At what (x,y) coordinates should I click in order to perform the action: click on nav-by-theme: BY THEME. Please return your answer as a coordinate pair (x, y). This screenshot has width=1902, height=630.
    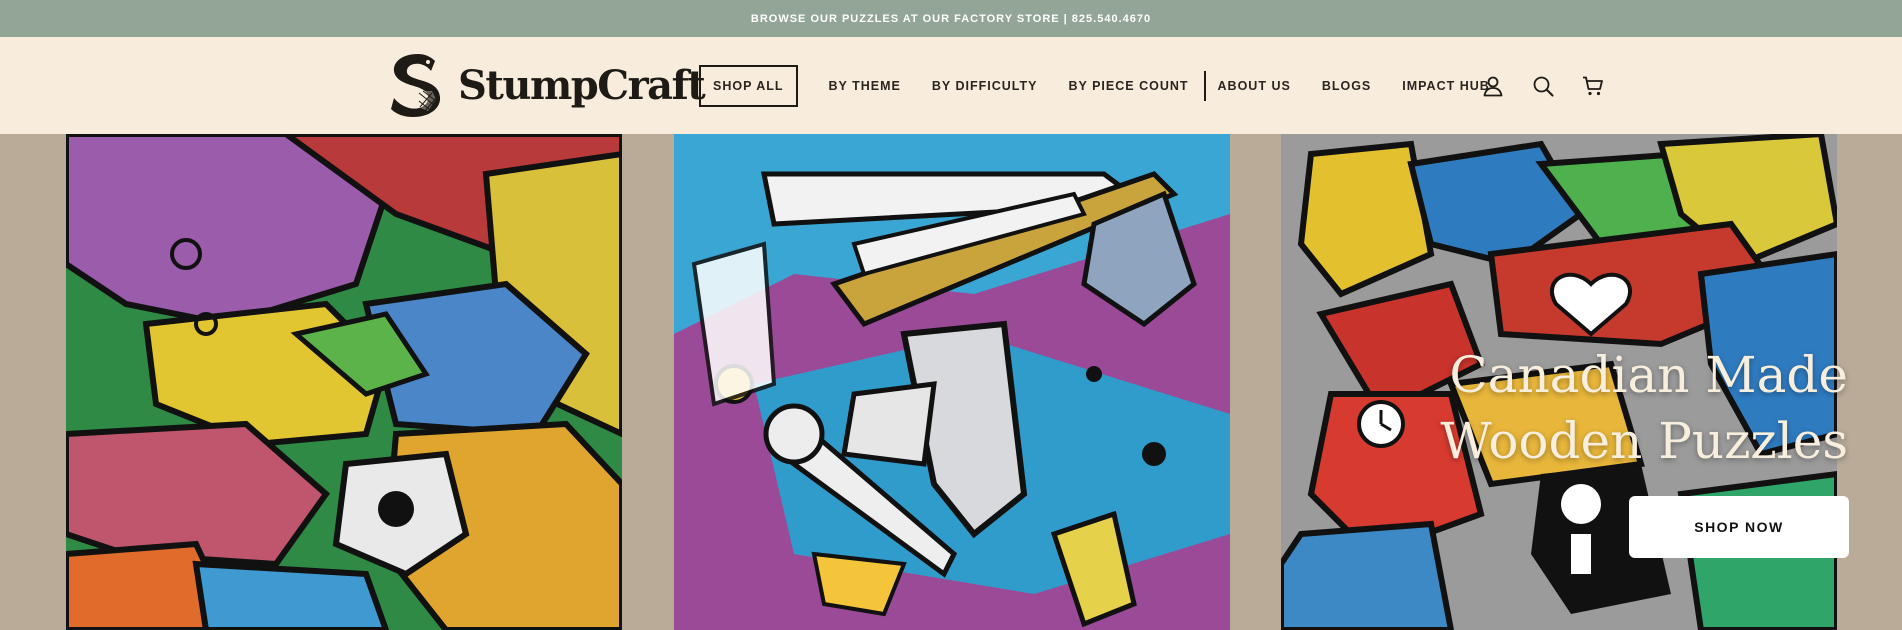
    Looking at the image, I should click on (865, 86).